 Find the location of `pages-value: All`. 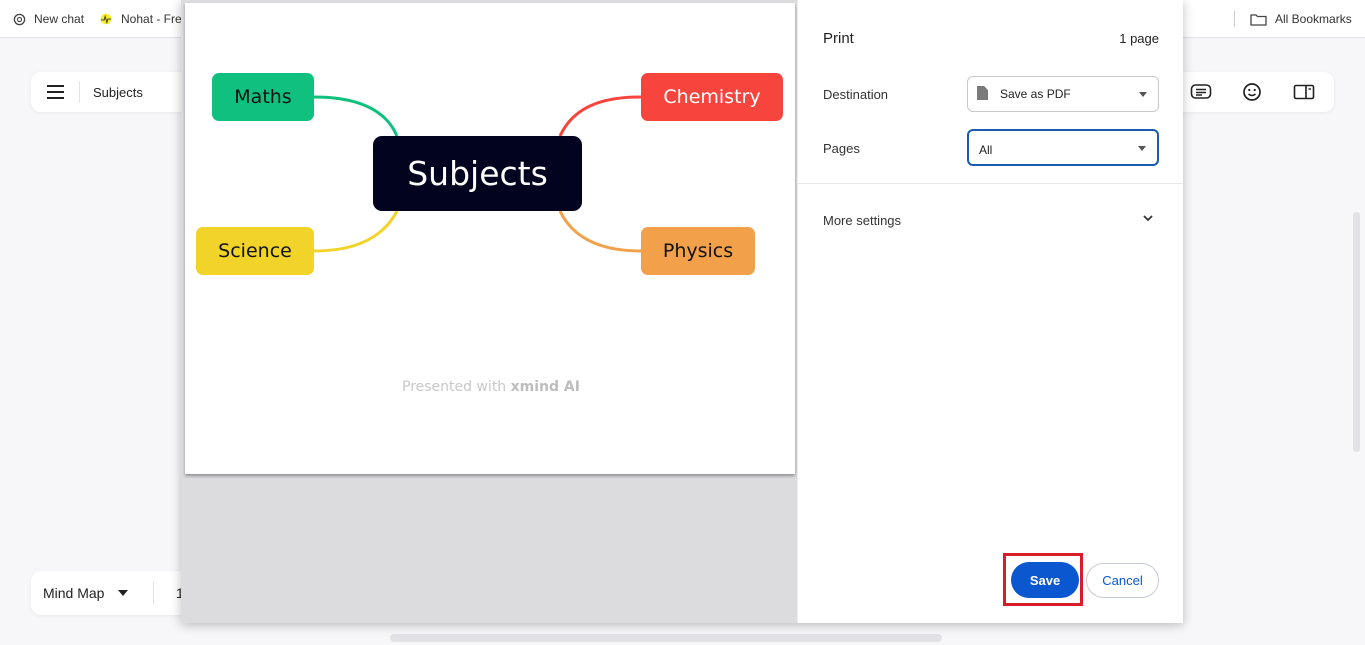

pages-value: All is located at coordinates (986, 149).